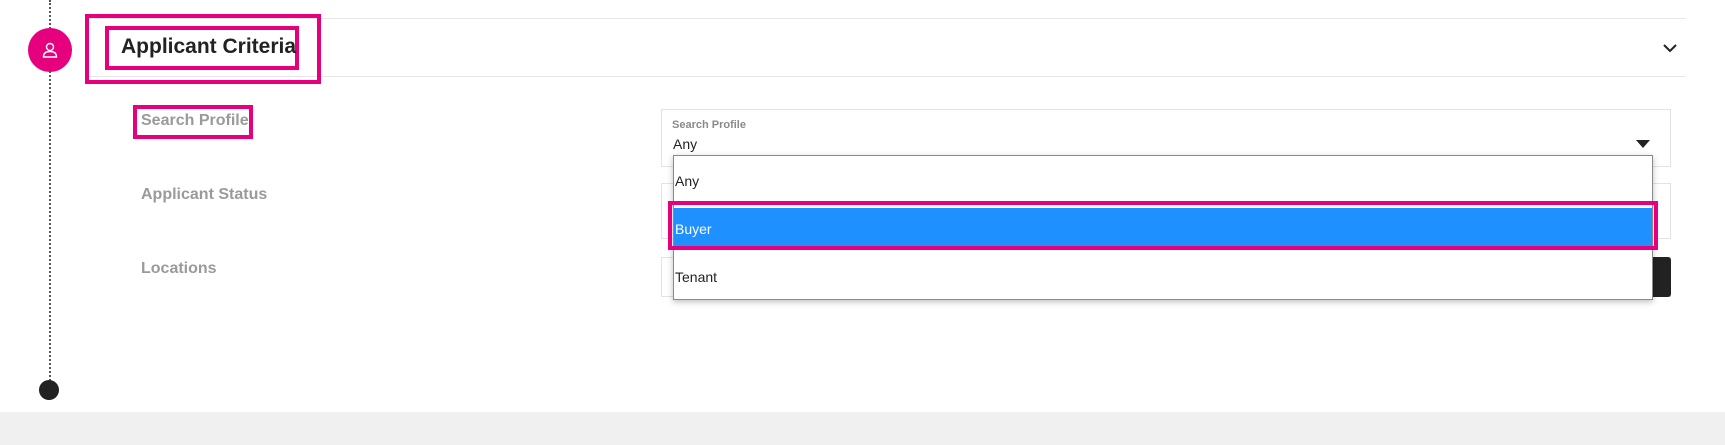 The image size is (1725, 445). Describe the element at coordinates (1643, 144) in the screenshot. I see `caret-down-icon` at that location.